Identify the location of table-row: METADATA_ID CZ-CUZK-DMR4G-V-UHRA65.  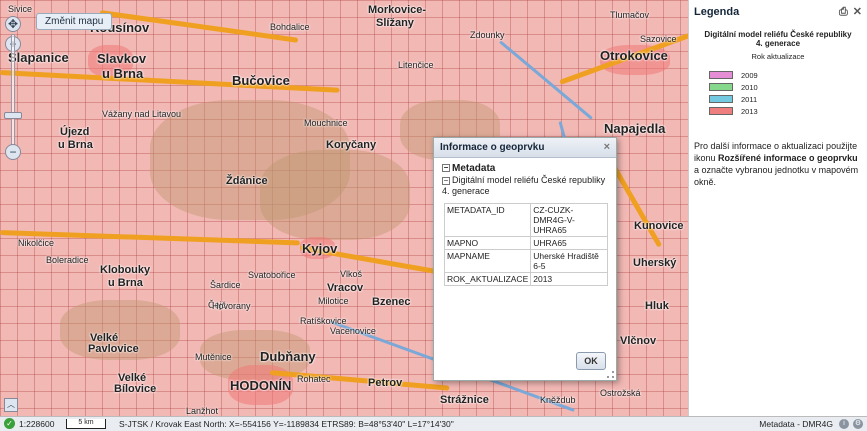
(525, 220).